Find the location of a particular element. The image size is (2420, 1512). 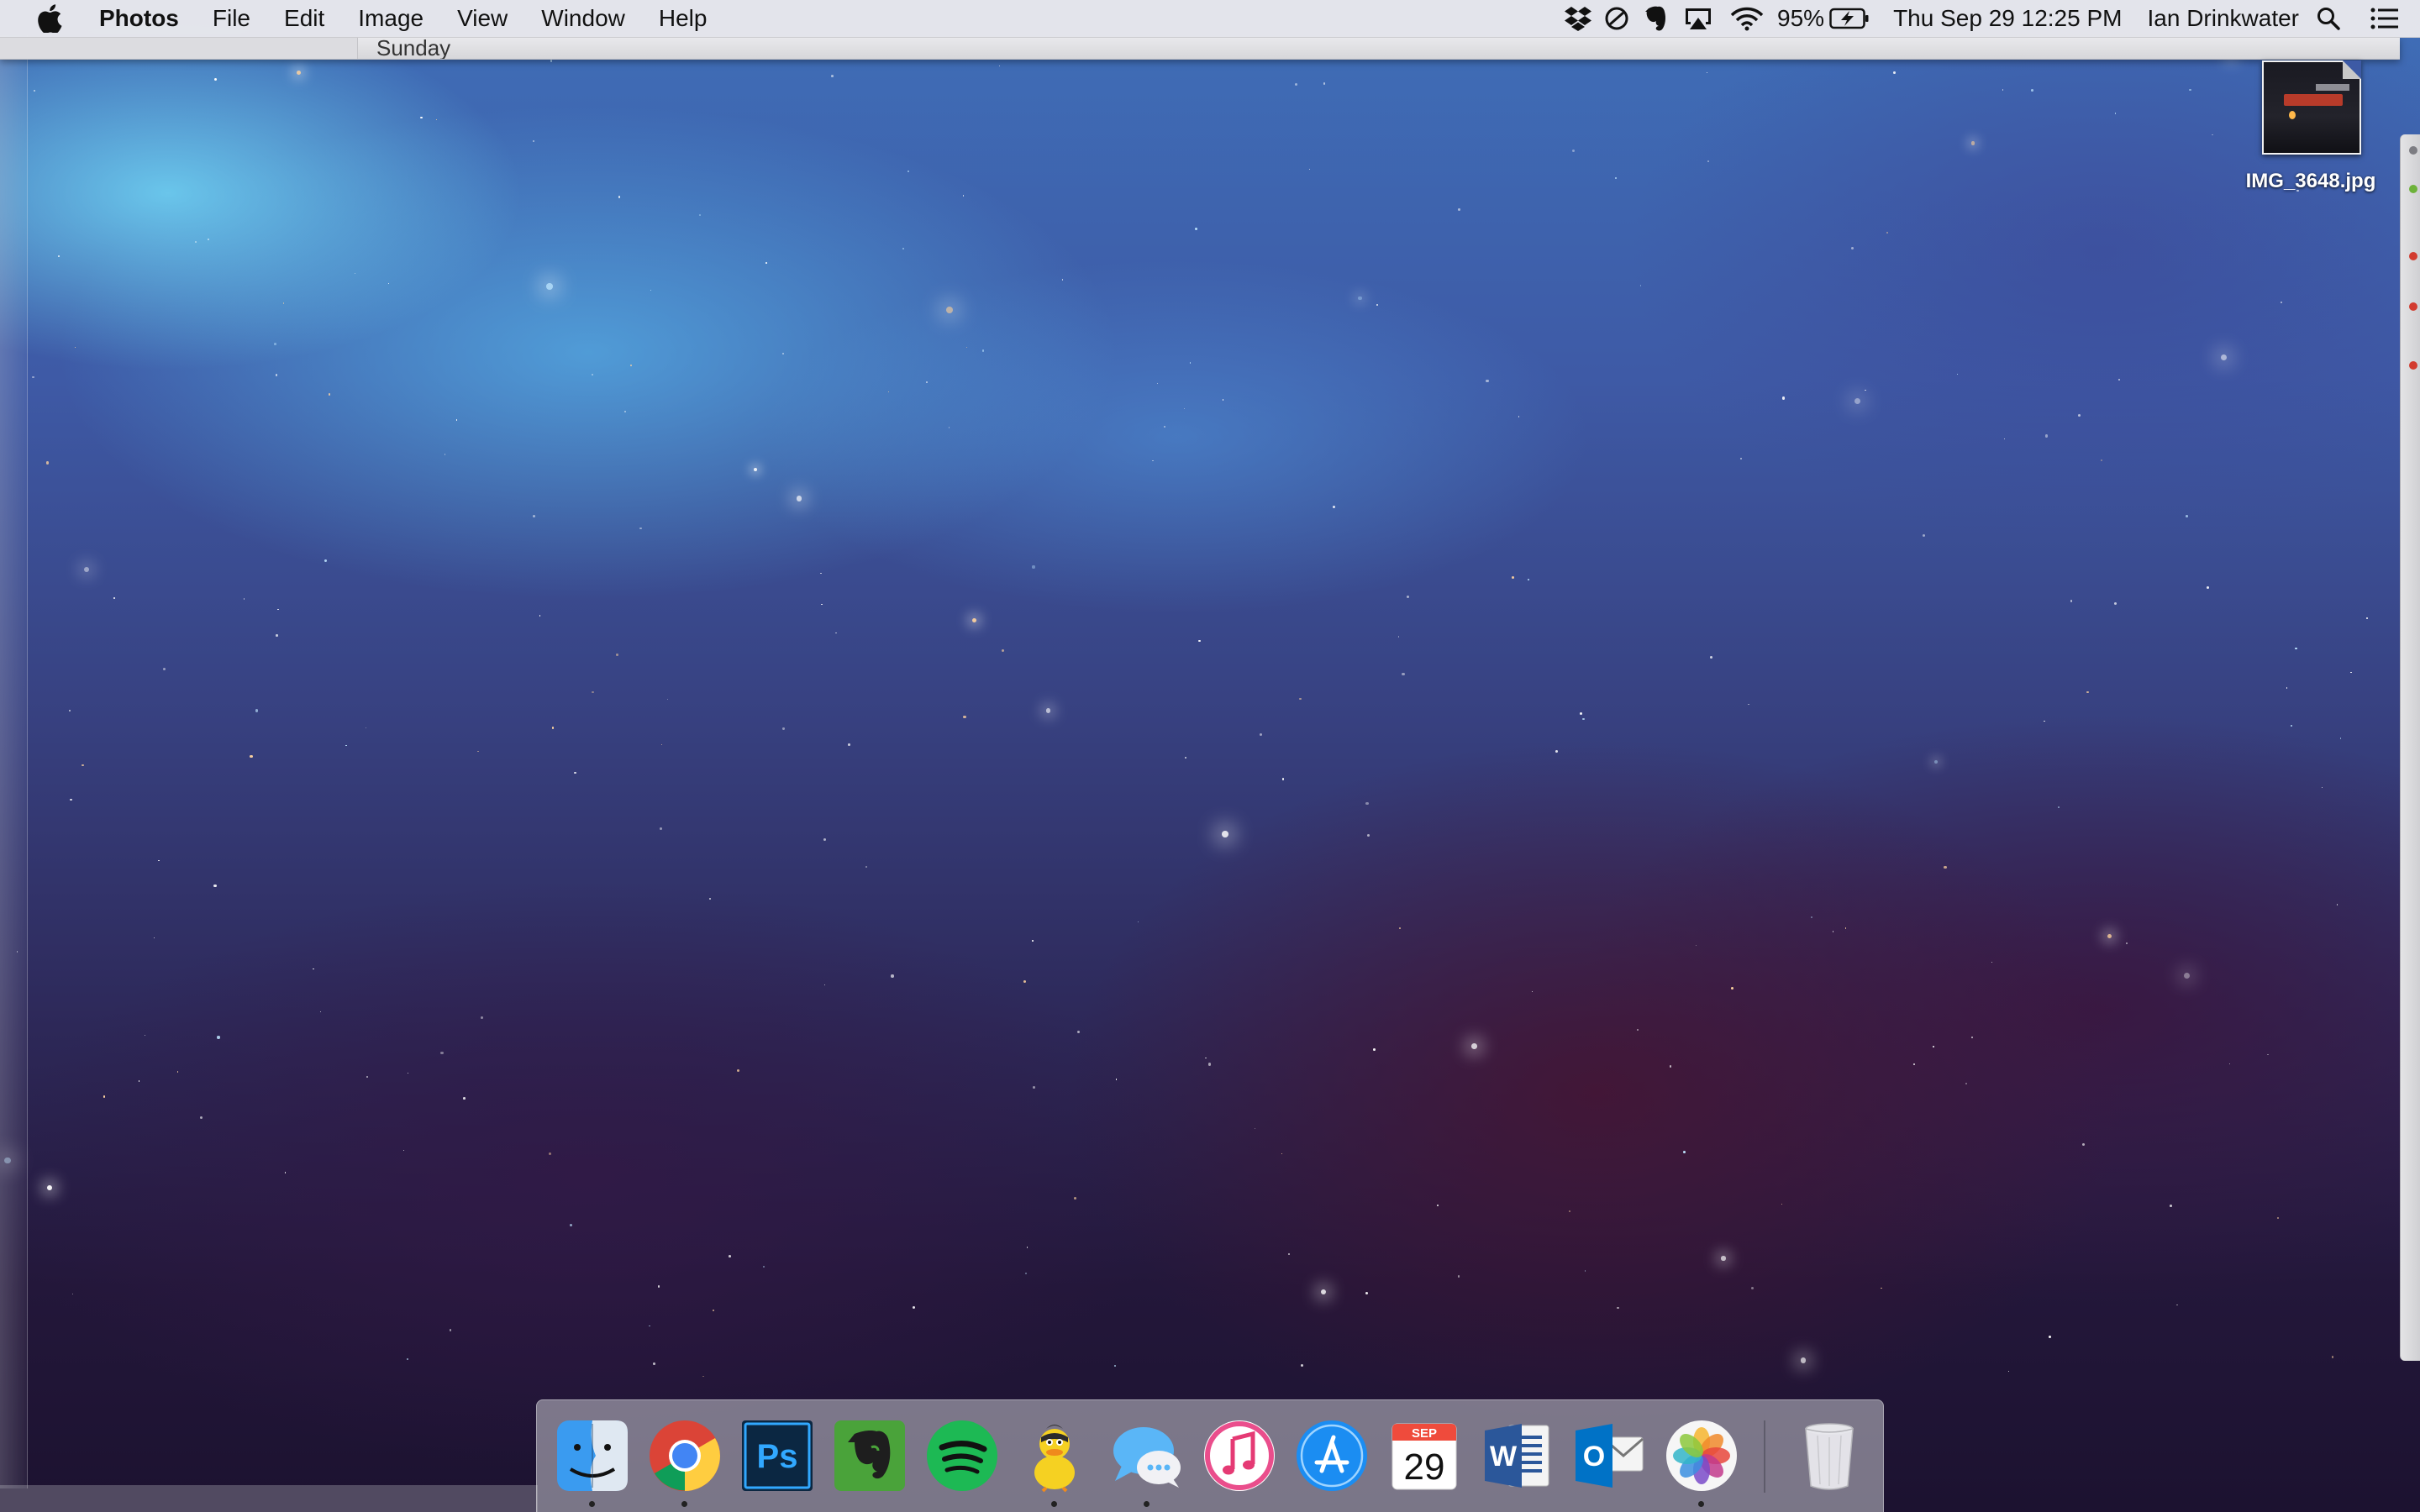

itunes-icon is located at coordinates (1239, 1455).